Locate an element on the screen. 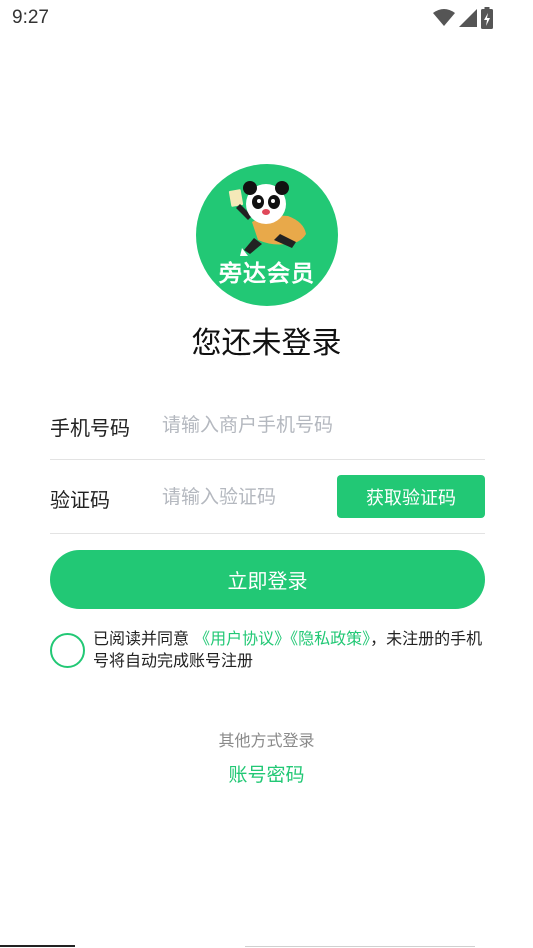 Image resolution: width=533 pixels, height=948 pixels. status-time: 9:27 is located at coordinates (30, 17).